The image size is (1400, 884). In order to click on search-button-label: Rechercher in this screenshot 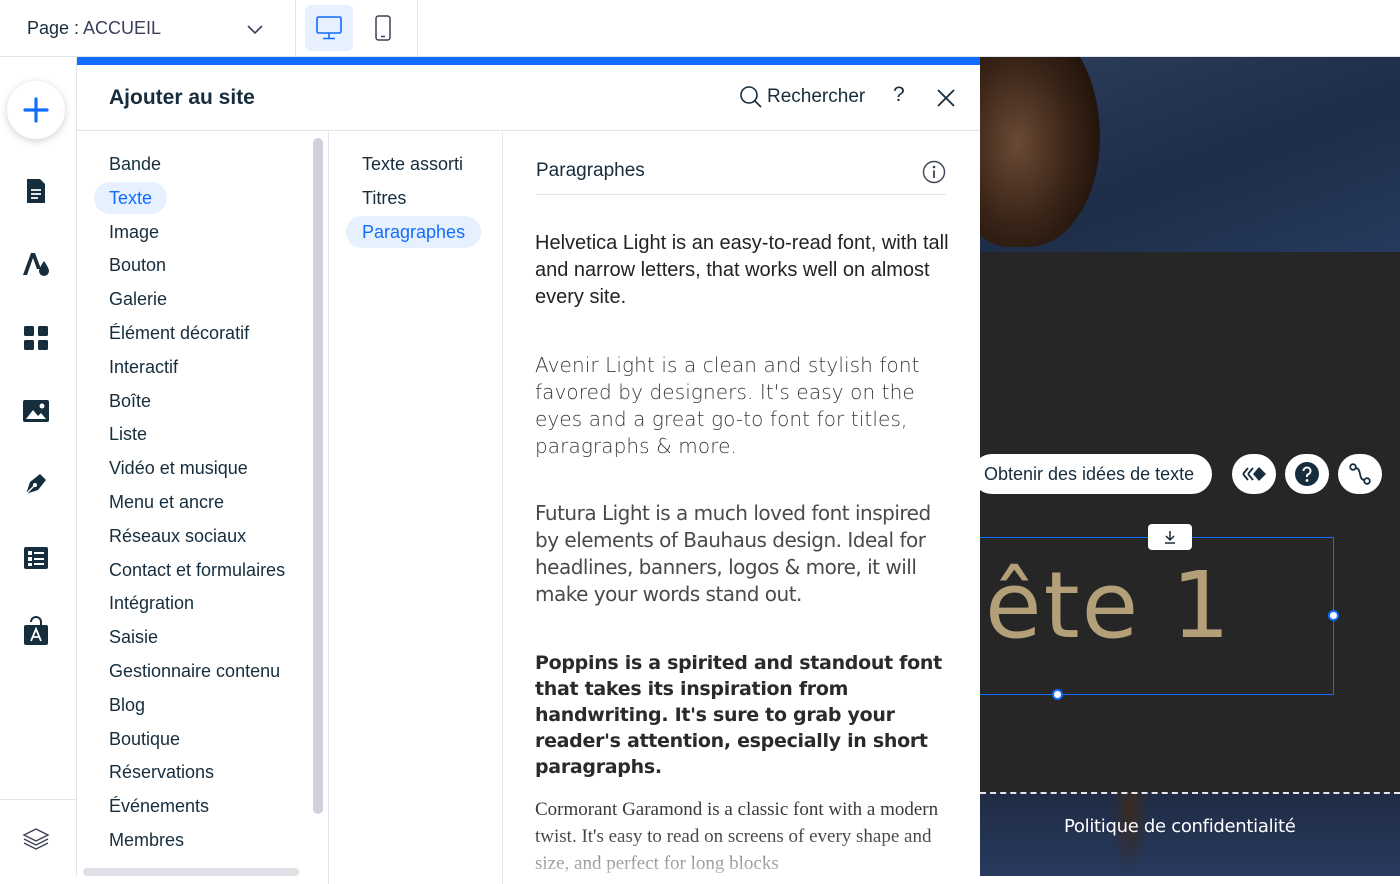, I will do `click(816, 96)`.